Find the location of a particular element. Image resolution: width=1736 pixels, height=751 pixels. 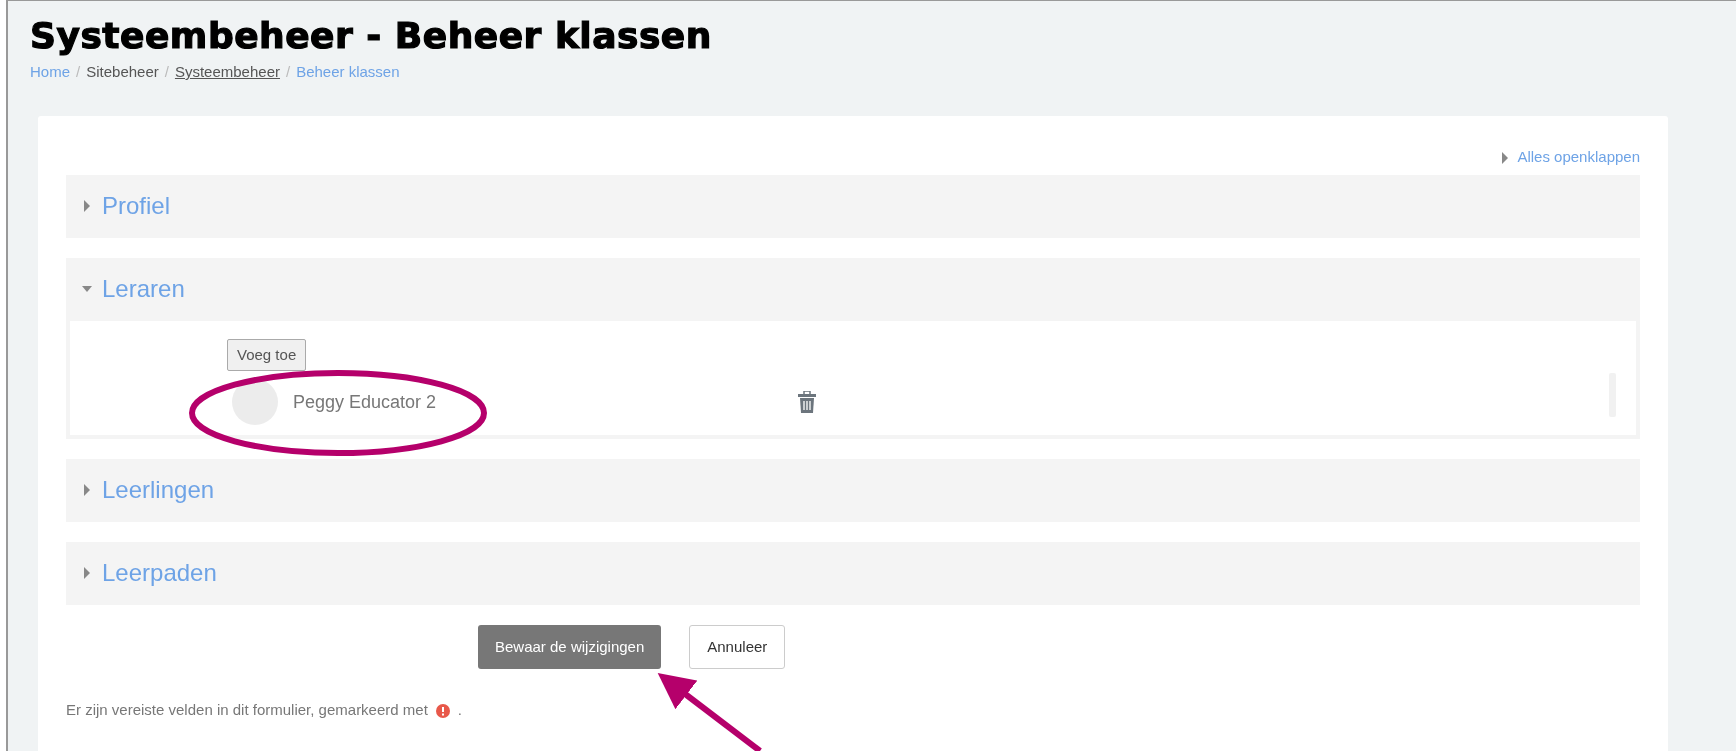

breadcrumb-link: Home is located at coordinates (50, 71).